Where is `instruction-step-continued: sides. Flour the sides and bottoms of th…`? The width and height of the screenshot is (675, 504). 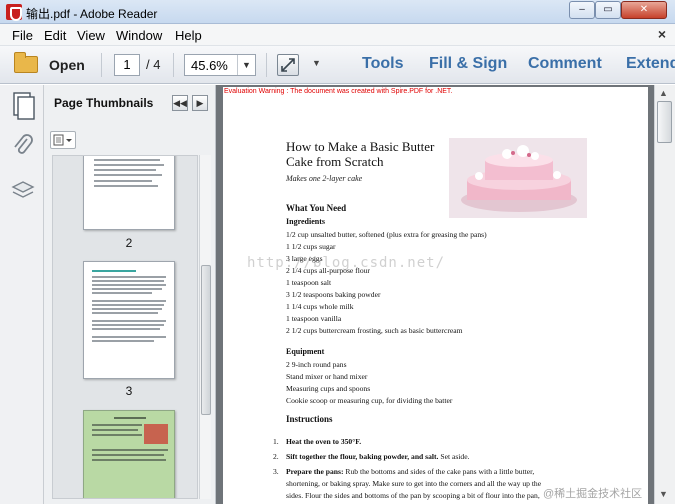 instruction-step-continued: sides. Flour the sides and bottoms of th… is located at coordinates (413, 495).